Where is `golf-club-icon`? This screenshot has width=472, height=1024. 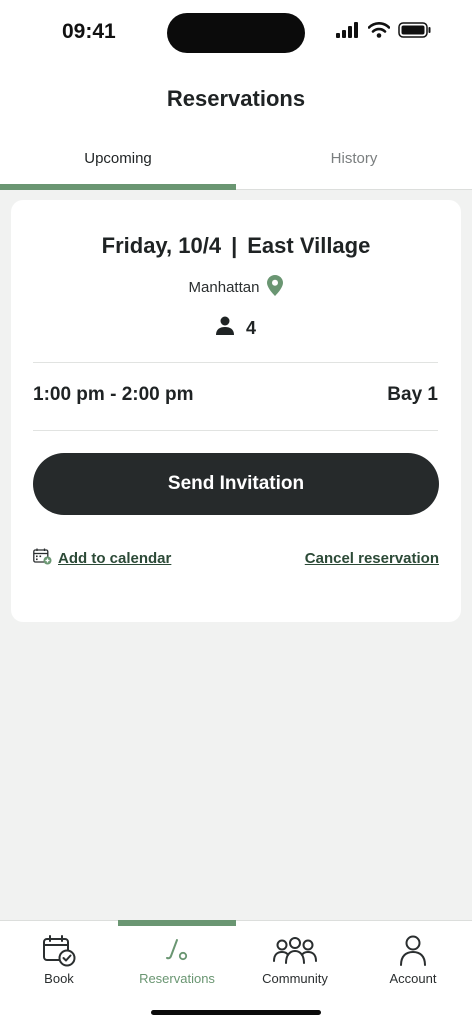 golf-club-icon is located at coordinates (177, 951).